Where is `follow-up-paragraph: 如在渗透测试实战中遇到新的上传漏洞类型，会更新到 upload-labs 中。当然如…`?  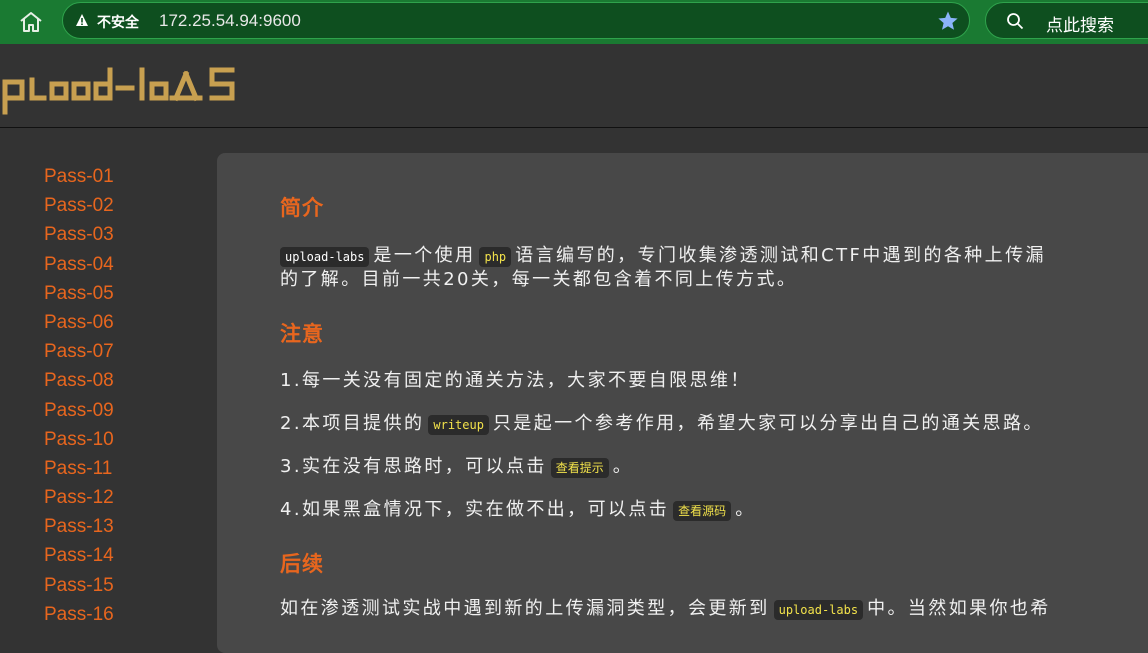
follow-up-paragraph: 如在渗透测试实战中遇到新的上传漏洞类型，会更新到 upload-labs 中。当然如… is located at coordinates (665, 609).